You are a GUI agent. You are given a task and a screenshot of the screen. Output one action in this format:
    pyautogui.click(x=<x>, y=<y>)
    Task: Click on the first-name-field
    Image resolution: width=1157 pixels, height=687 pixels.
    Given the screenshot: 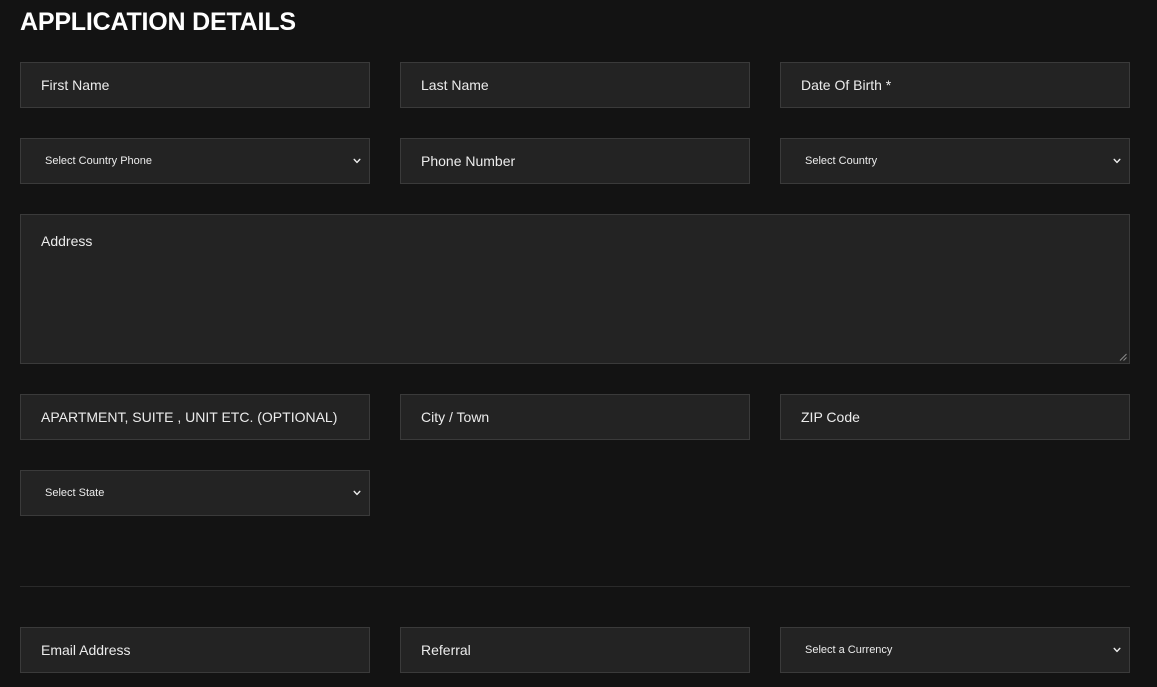 What is the action you would take?
    pyautogui.click(x=195, y=85)
    